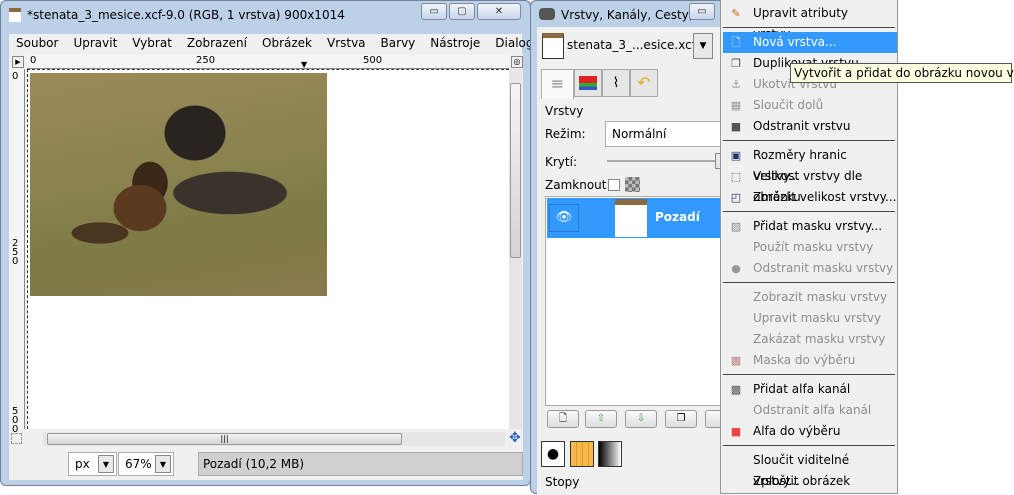 Image resolution: width=1014 pixels, height=495 pixels. I want to click on menu-item-label: Přidat alfa kanál, so click(802, 389).